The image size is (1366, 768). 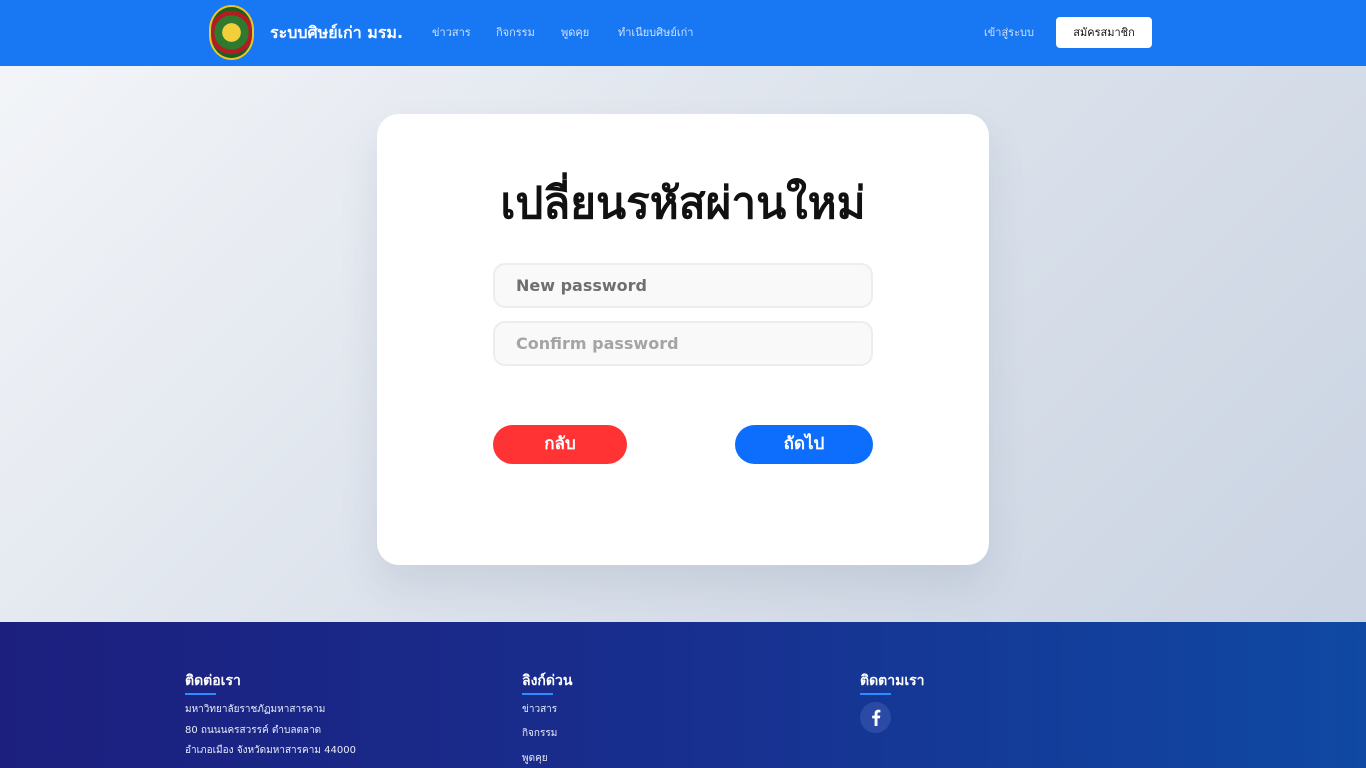 What do you see at coordinates (875, 694) in the screenshot?
I see `footer-follow-underline` at bounding box center [875, 694].